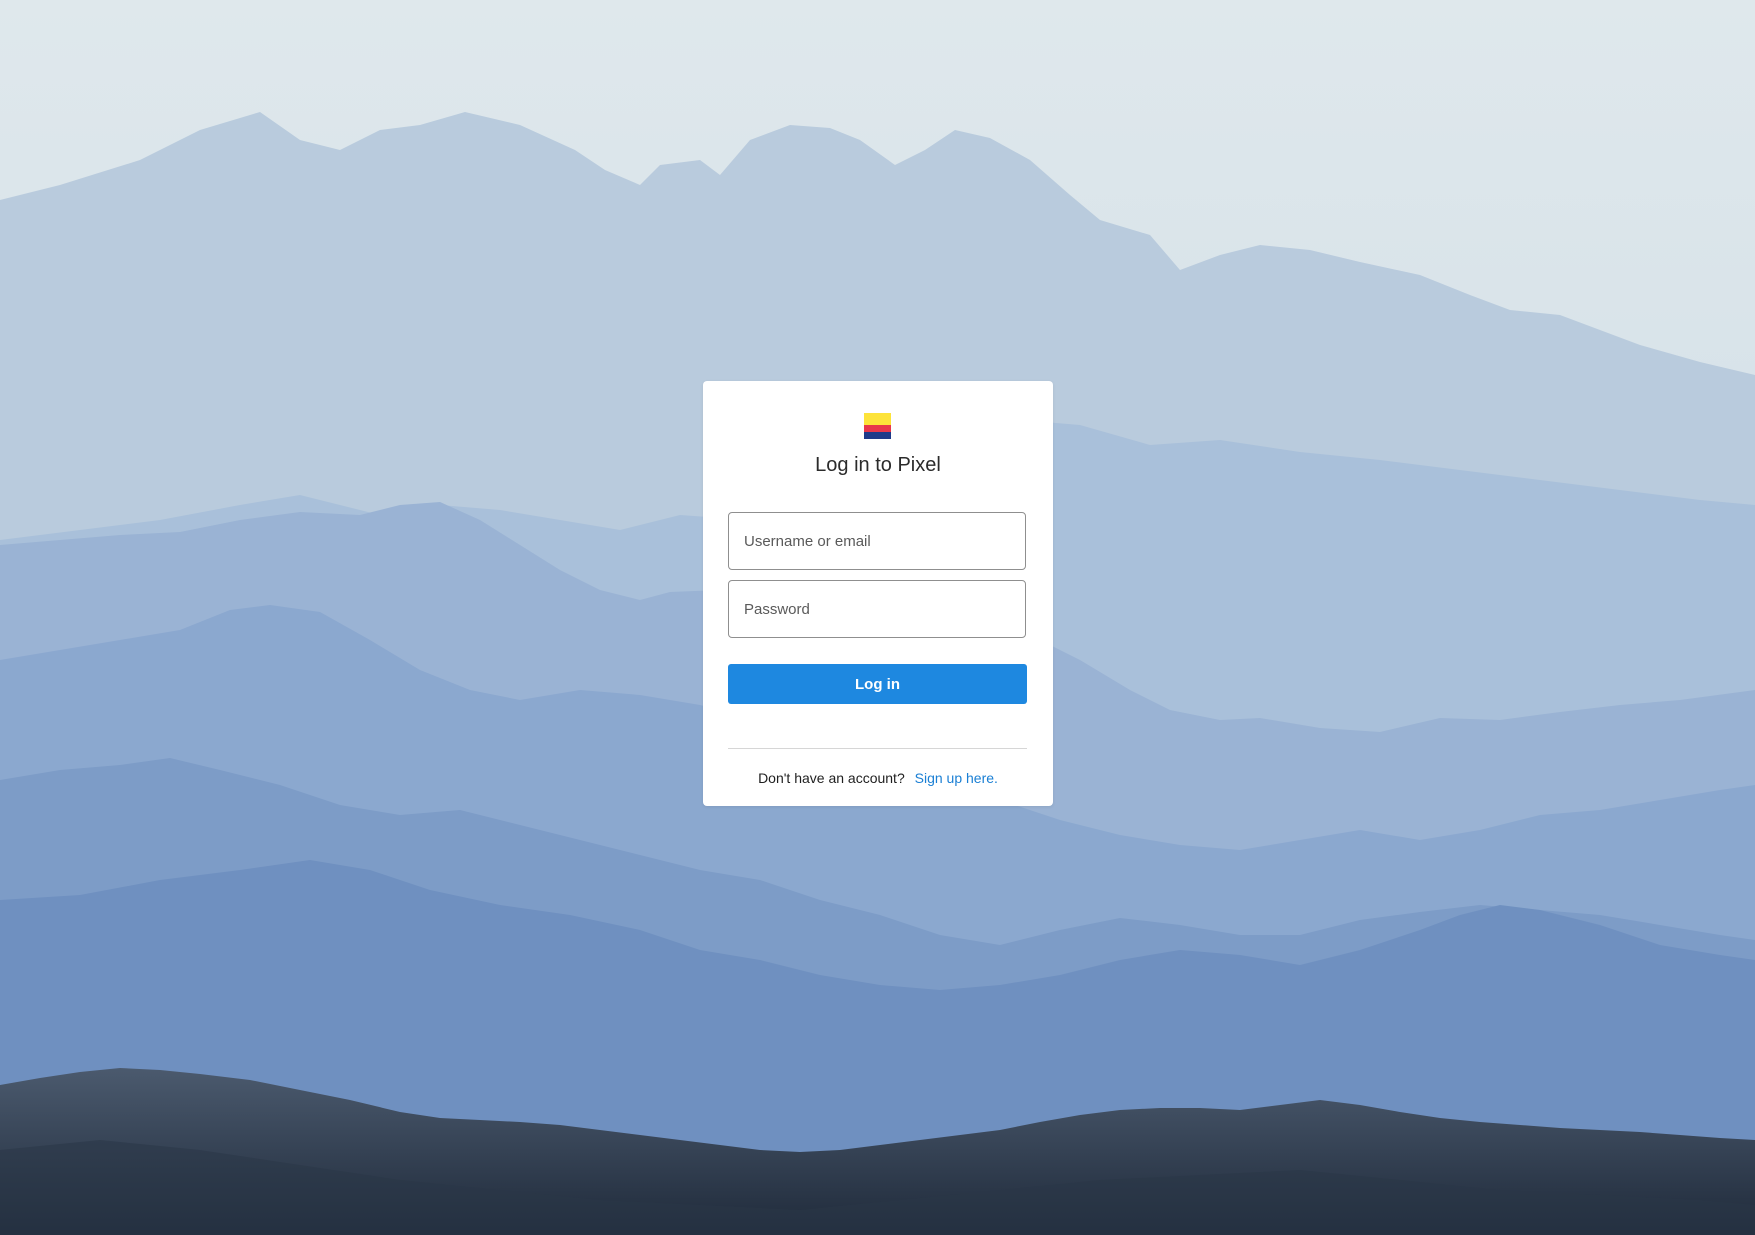 Image resolution: width=1755 pixels, height=1235 pixels. What do you see at coordinates (878, 465) in the screenshot?
I see `page-title: Log in to Pixel` at bounding box center [878, 465].